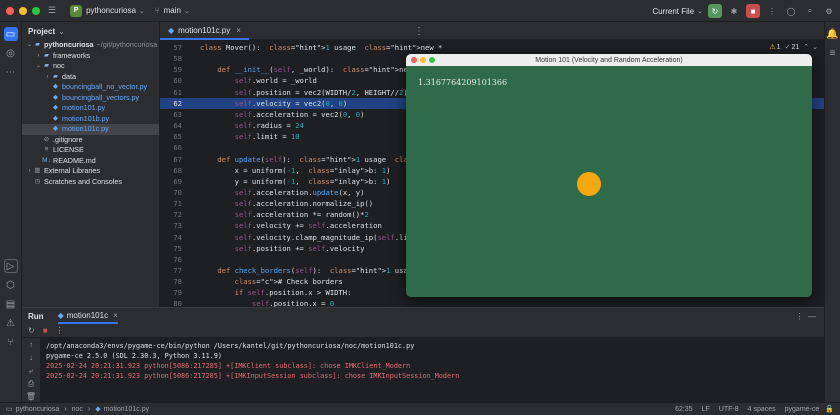 The image size is (840, 415). Describe the element at coordinates (171, 160) in the screenshot. I see `line-number: 67` at that location.